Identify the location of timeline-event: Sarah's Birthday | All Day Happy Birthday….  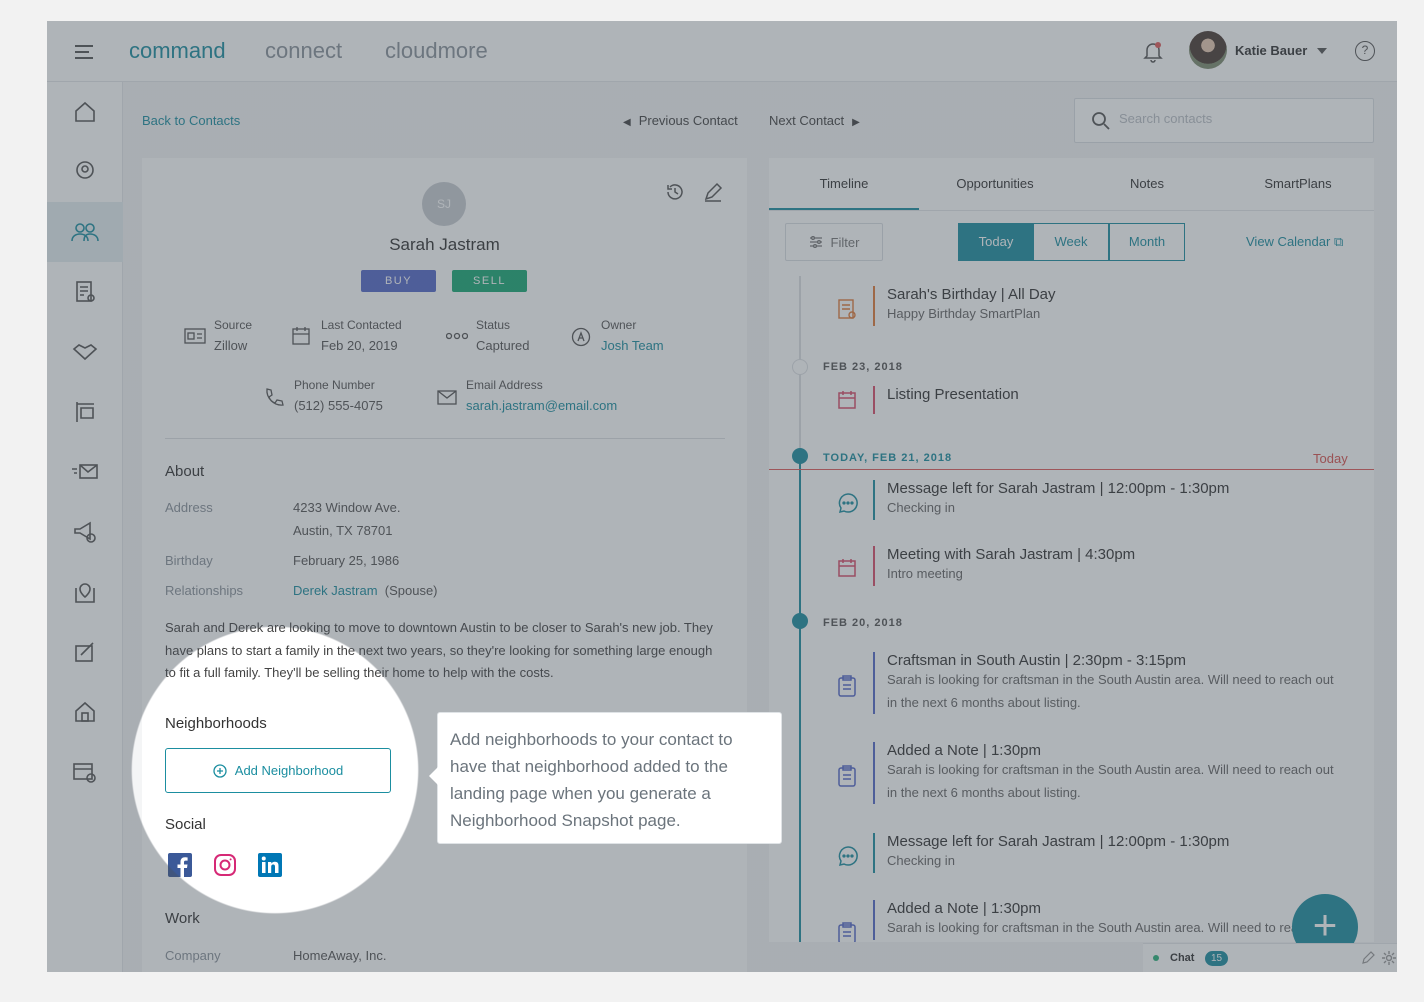
(964, 306).